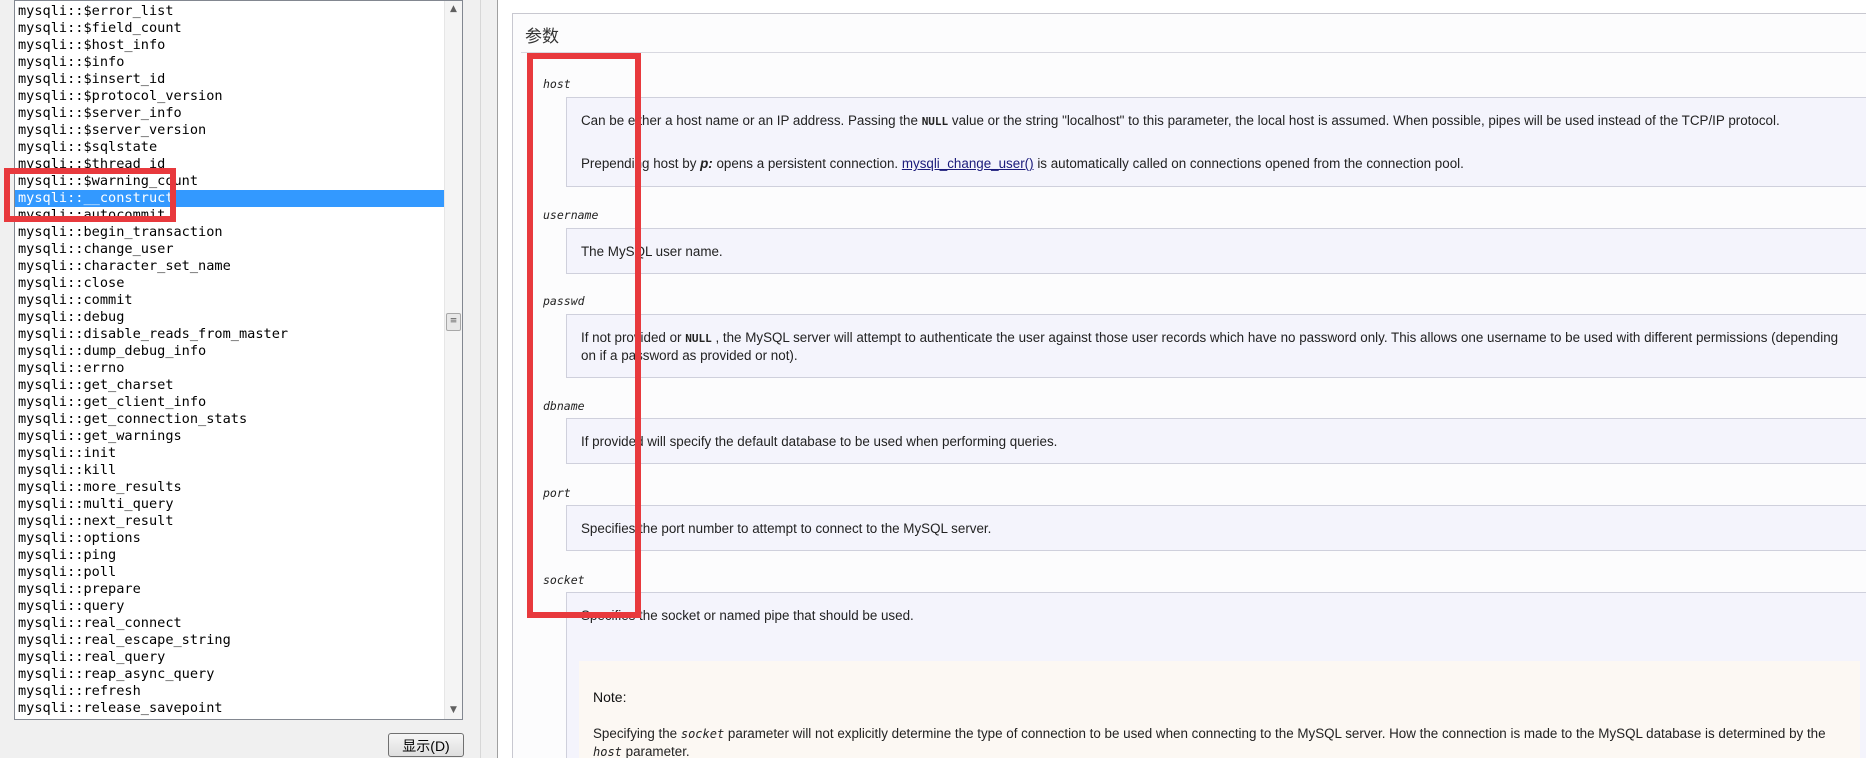  What do you see at coordinates (238, 640) in the screenshot?
I see `index-item: mysqli::real_escape_string` at bounding box center [238, 640].